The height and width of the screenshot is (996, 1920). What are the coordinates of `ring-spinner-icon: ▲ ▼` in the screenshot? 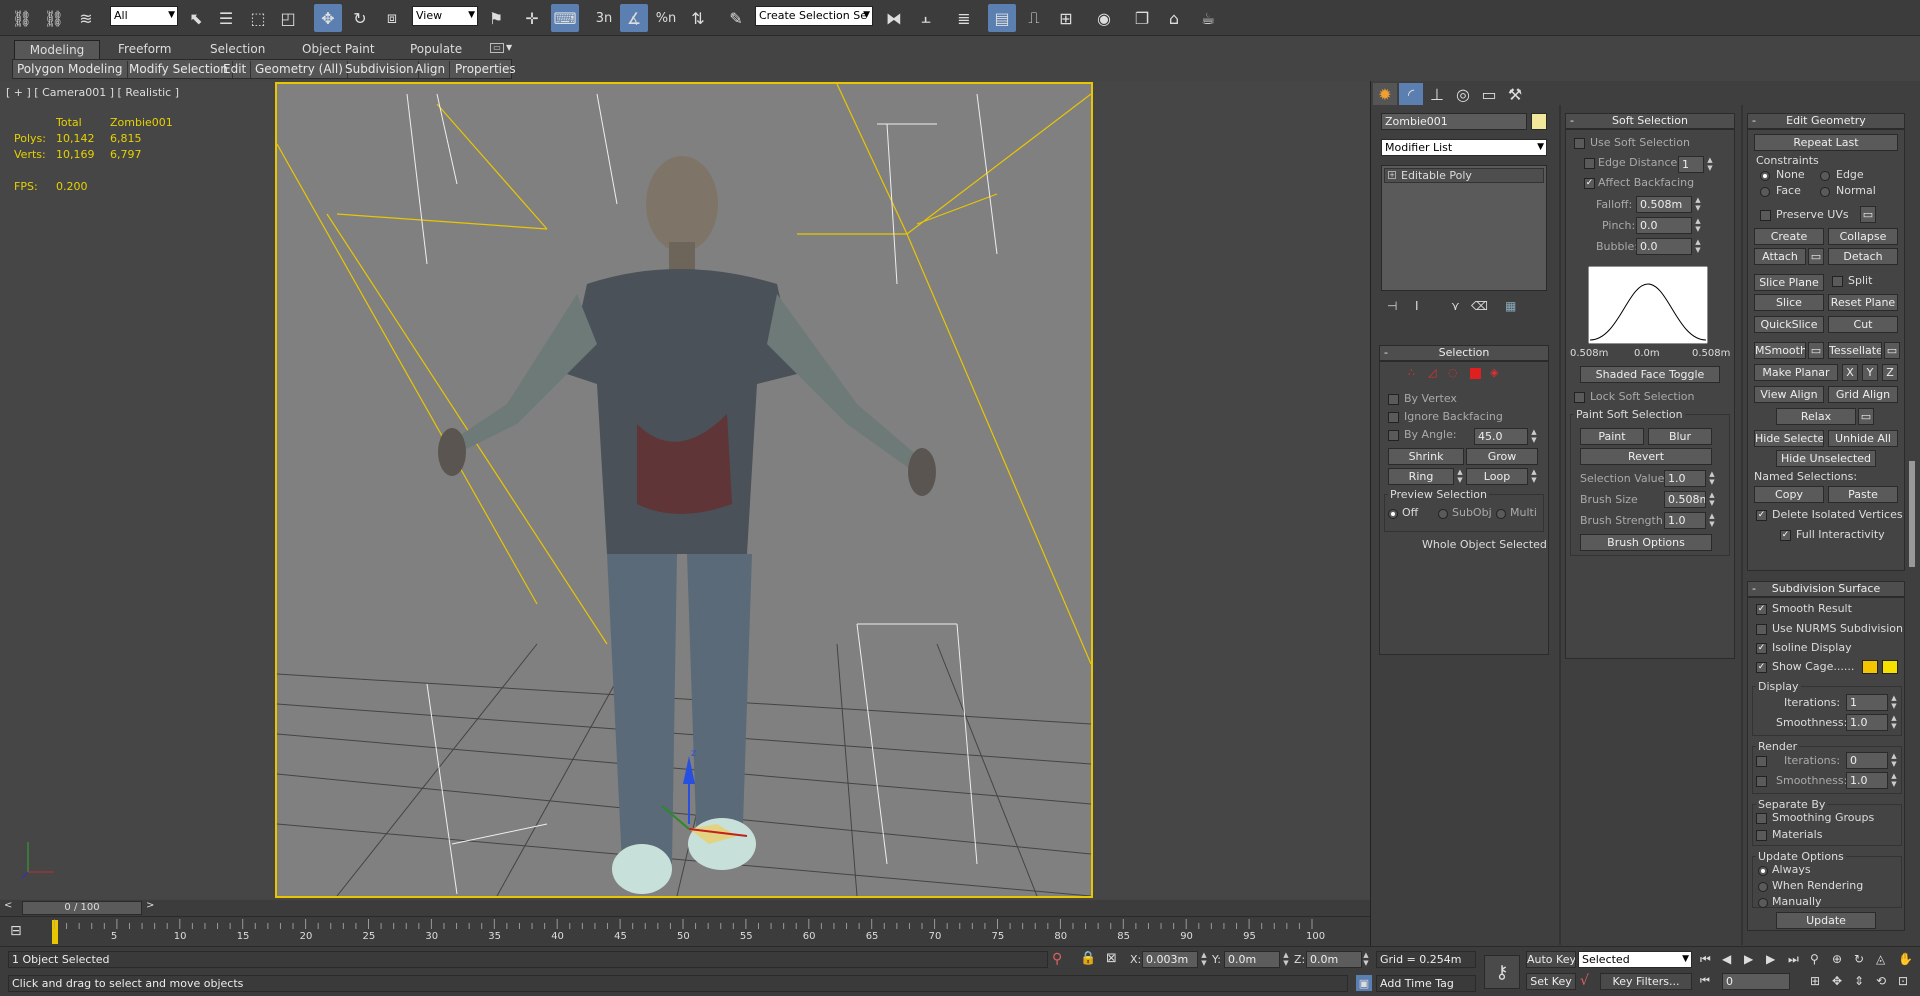 It's located at (1460, 476).